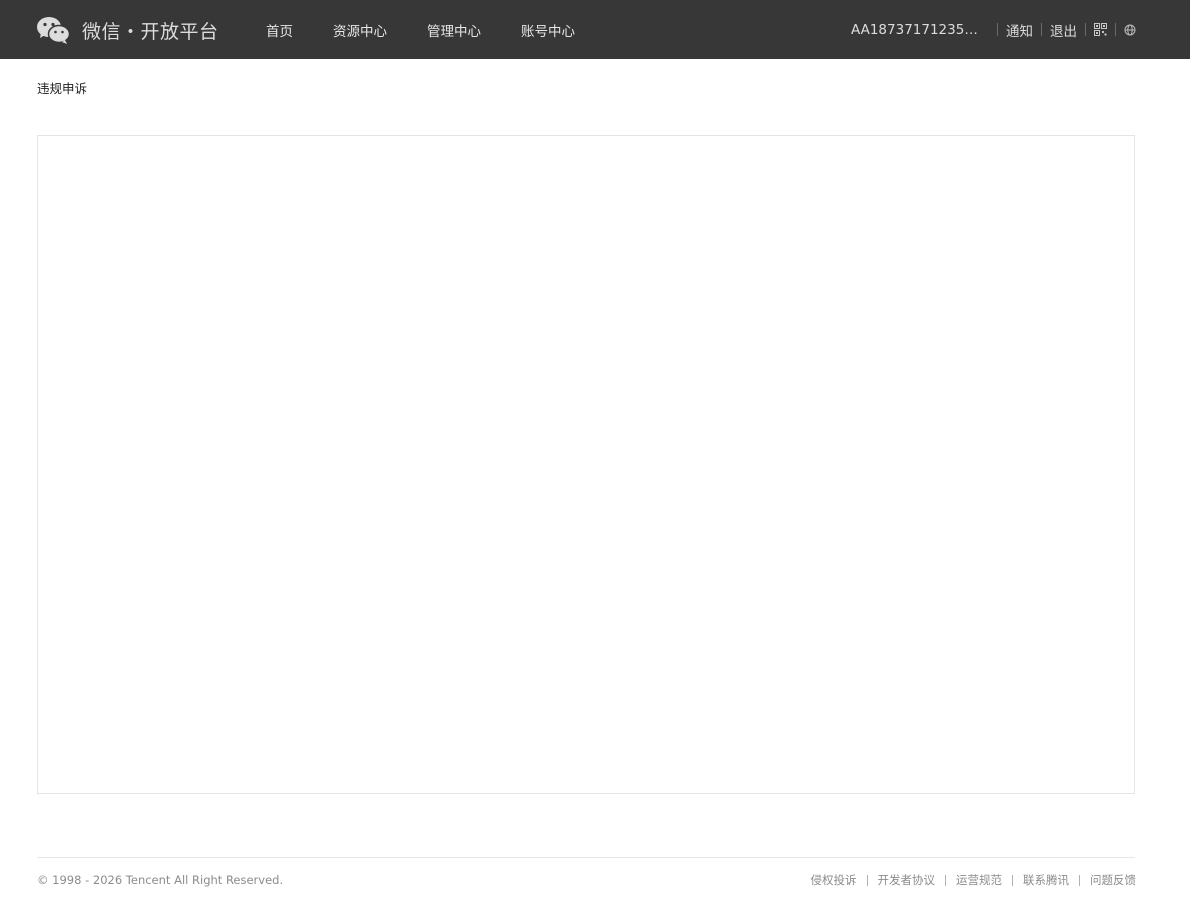 The height and width of the screenshot is (918, 1190). I want to click on nav-item-resources: 资源中心, so click(360, 30).